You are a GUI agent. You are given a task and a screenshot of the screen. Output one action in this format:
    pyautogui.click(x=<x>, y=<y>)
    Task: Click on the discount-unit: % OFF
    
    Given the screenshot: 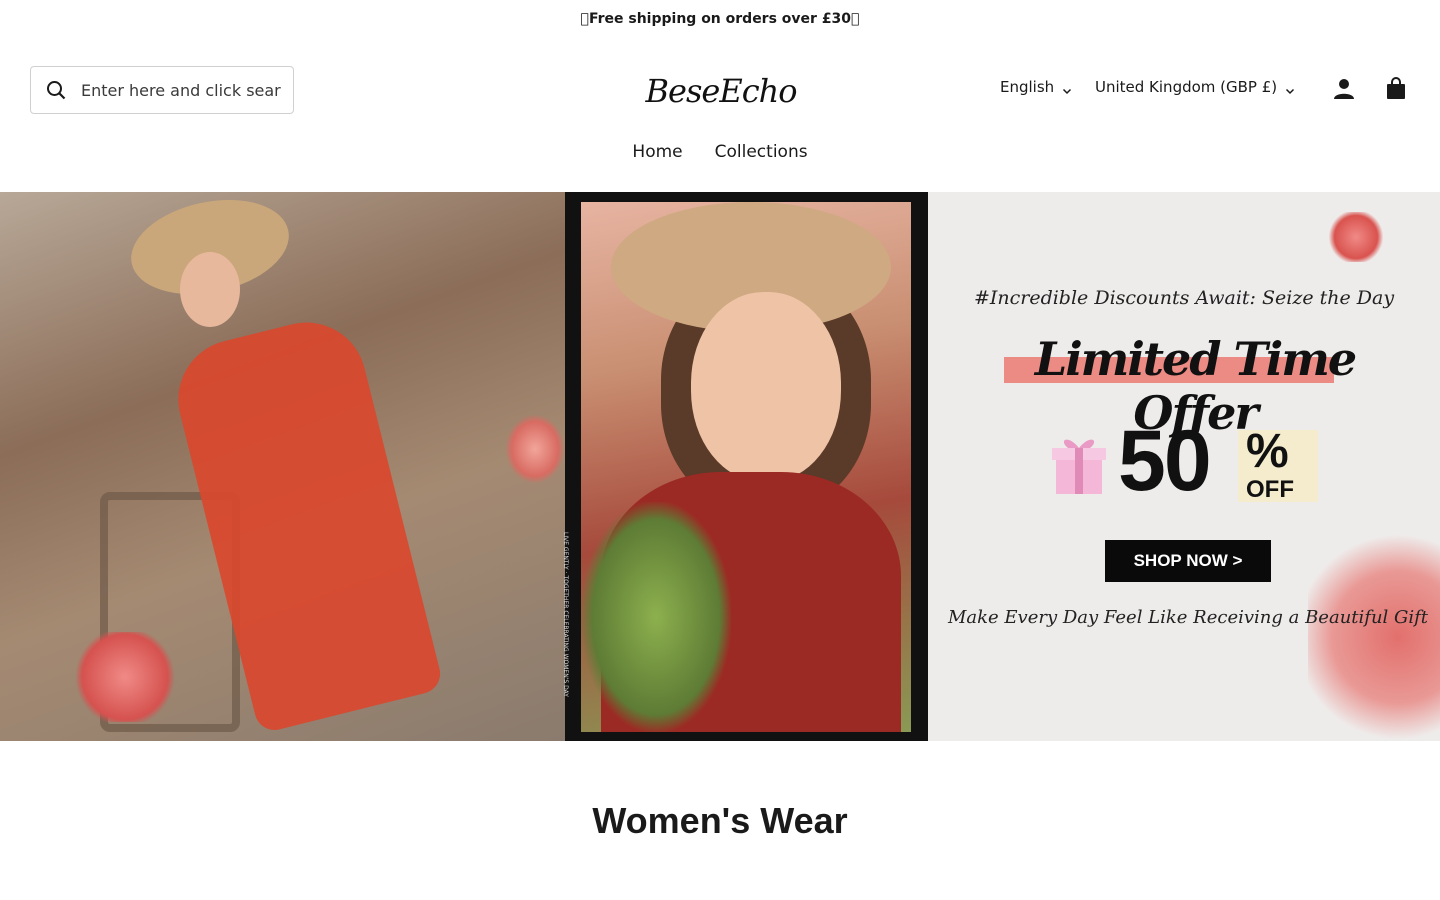 What is the action you would take?
    pyautogui.click(x=1268, y=464)
    